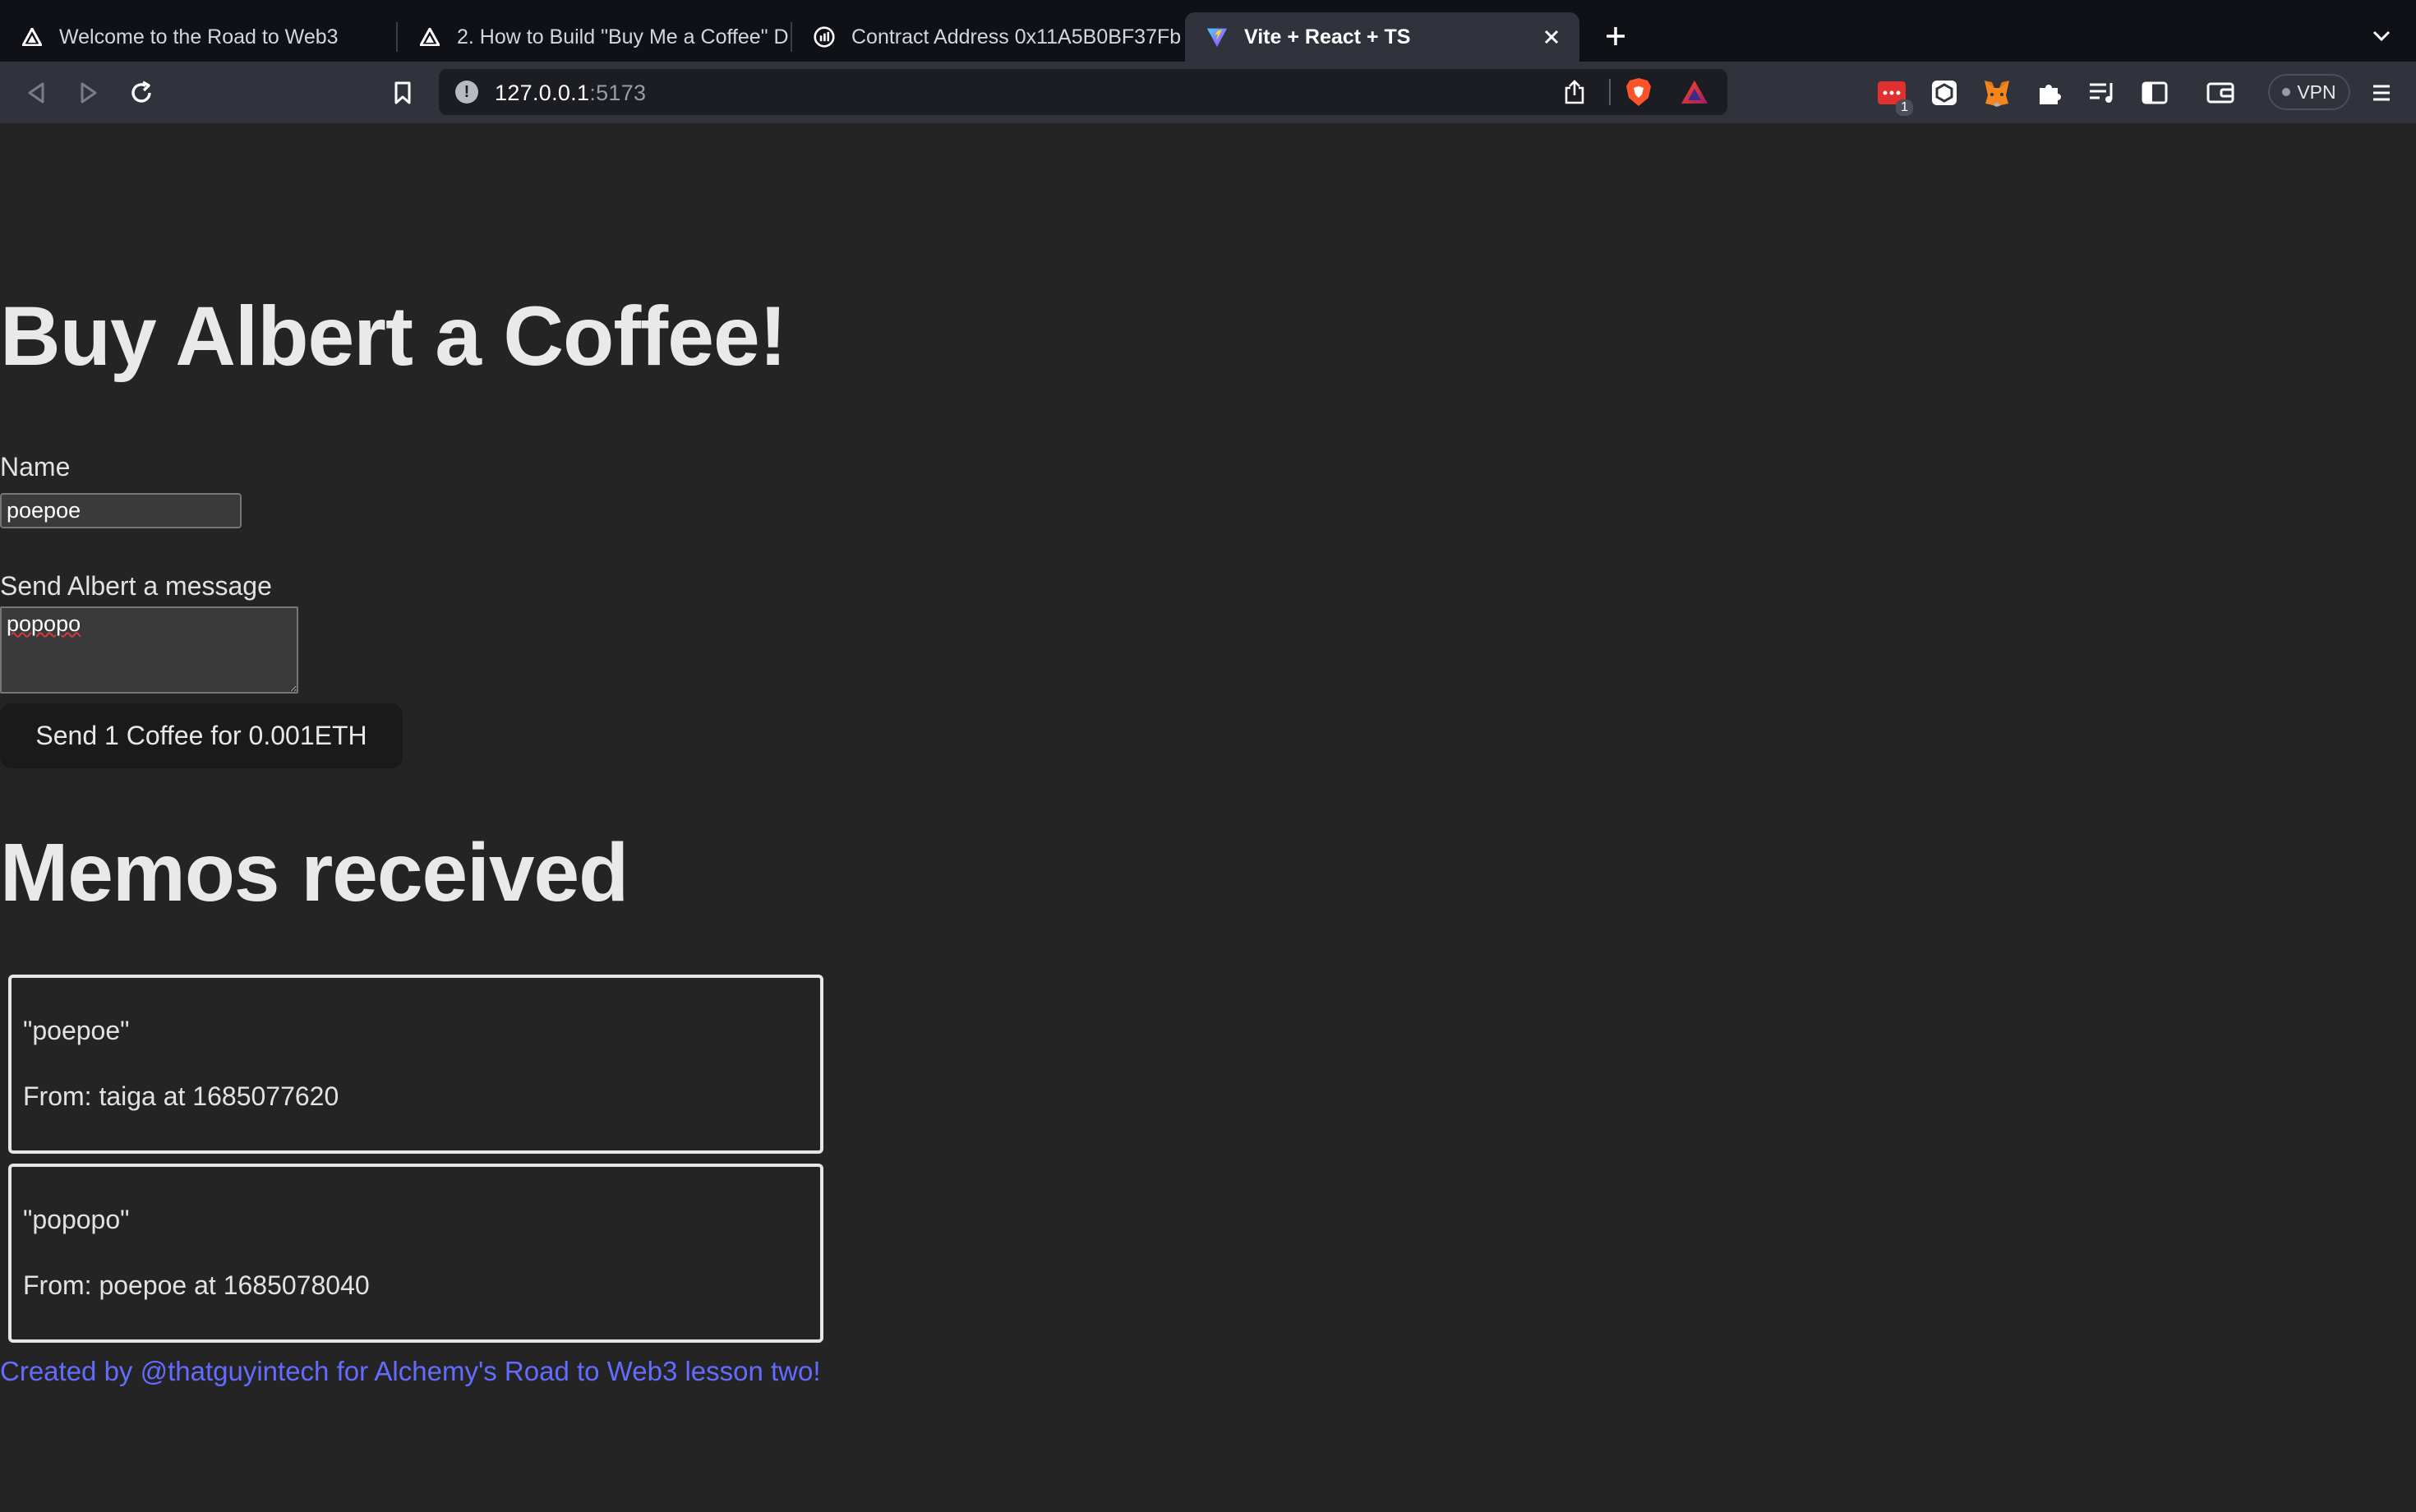 This screenshot has width=2416, height=1512. Describe the element at coordinates (618, 93) in the screenshot. I see `url-port: :5173` at that location.